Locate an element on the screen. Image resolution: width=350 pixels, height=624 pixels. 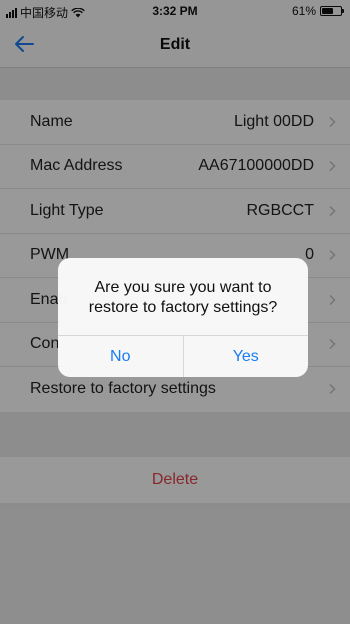
alert-actions: No Yes is located at coordinates (183, 356).